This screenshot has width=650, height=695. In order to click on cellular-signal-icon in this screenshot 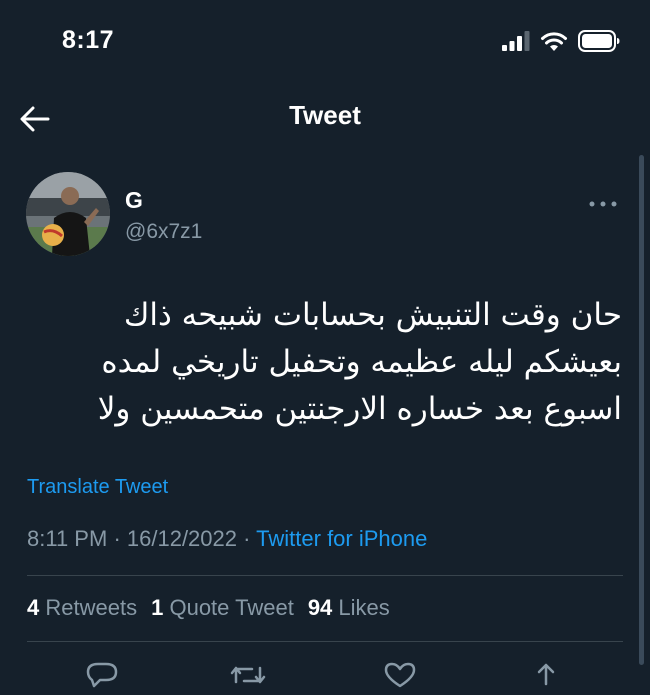, I will do `click(516, 41)`.